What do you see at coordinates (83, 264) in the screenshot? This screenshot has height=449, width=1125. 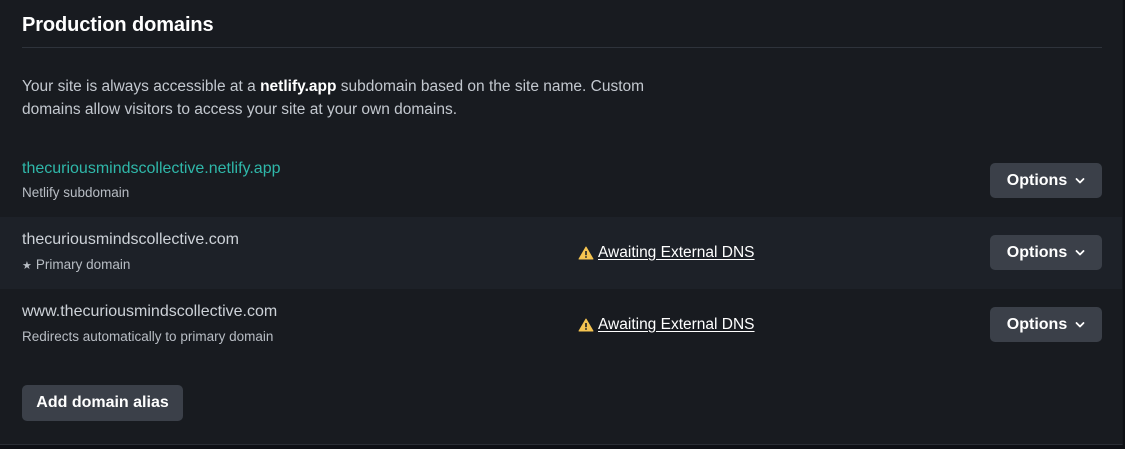 I see `primary-domain-label: Primary domain` at bounding box center [83, 264].